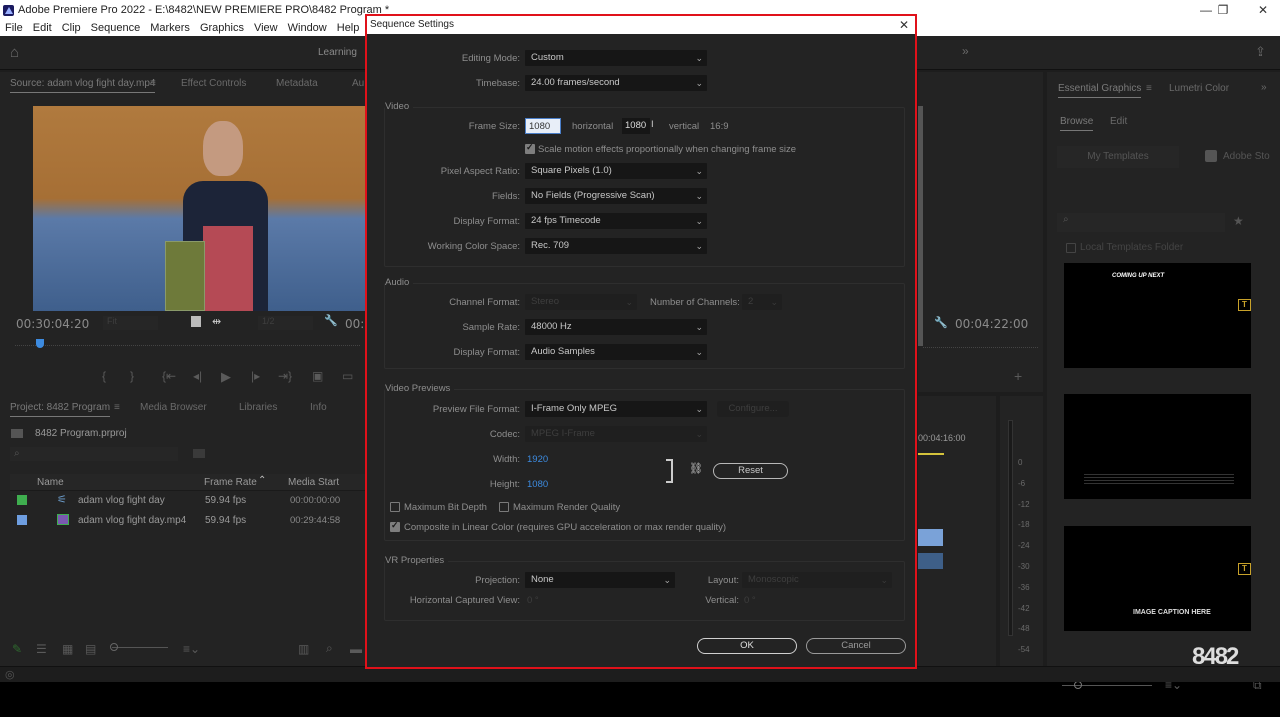  Describe the element at coordinates (10, 674) in the screenshot. I see `creative-cloud-icon: ◎` at that location.